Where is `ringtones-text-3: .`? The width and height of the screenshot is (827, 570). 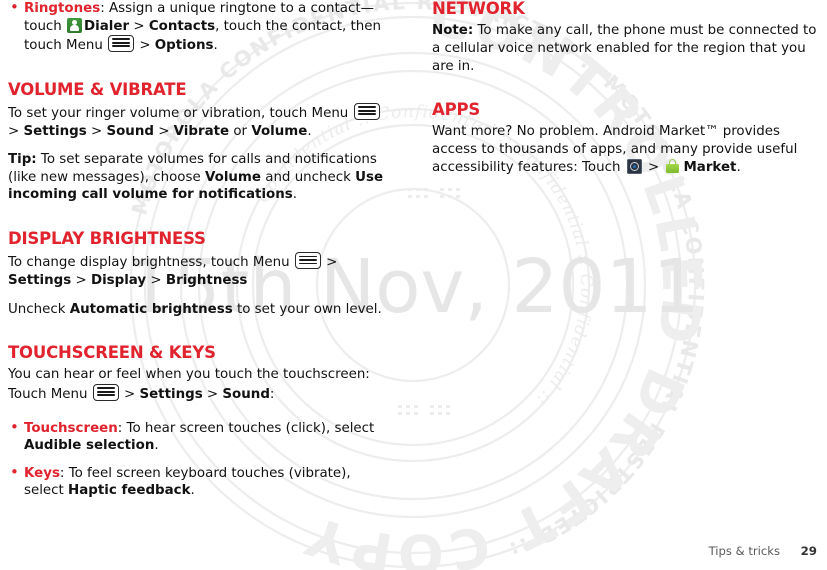
ringtones-text-3: . is located at coordinates (215, 46).